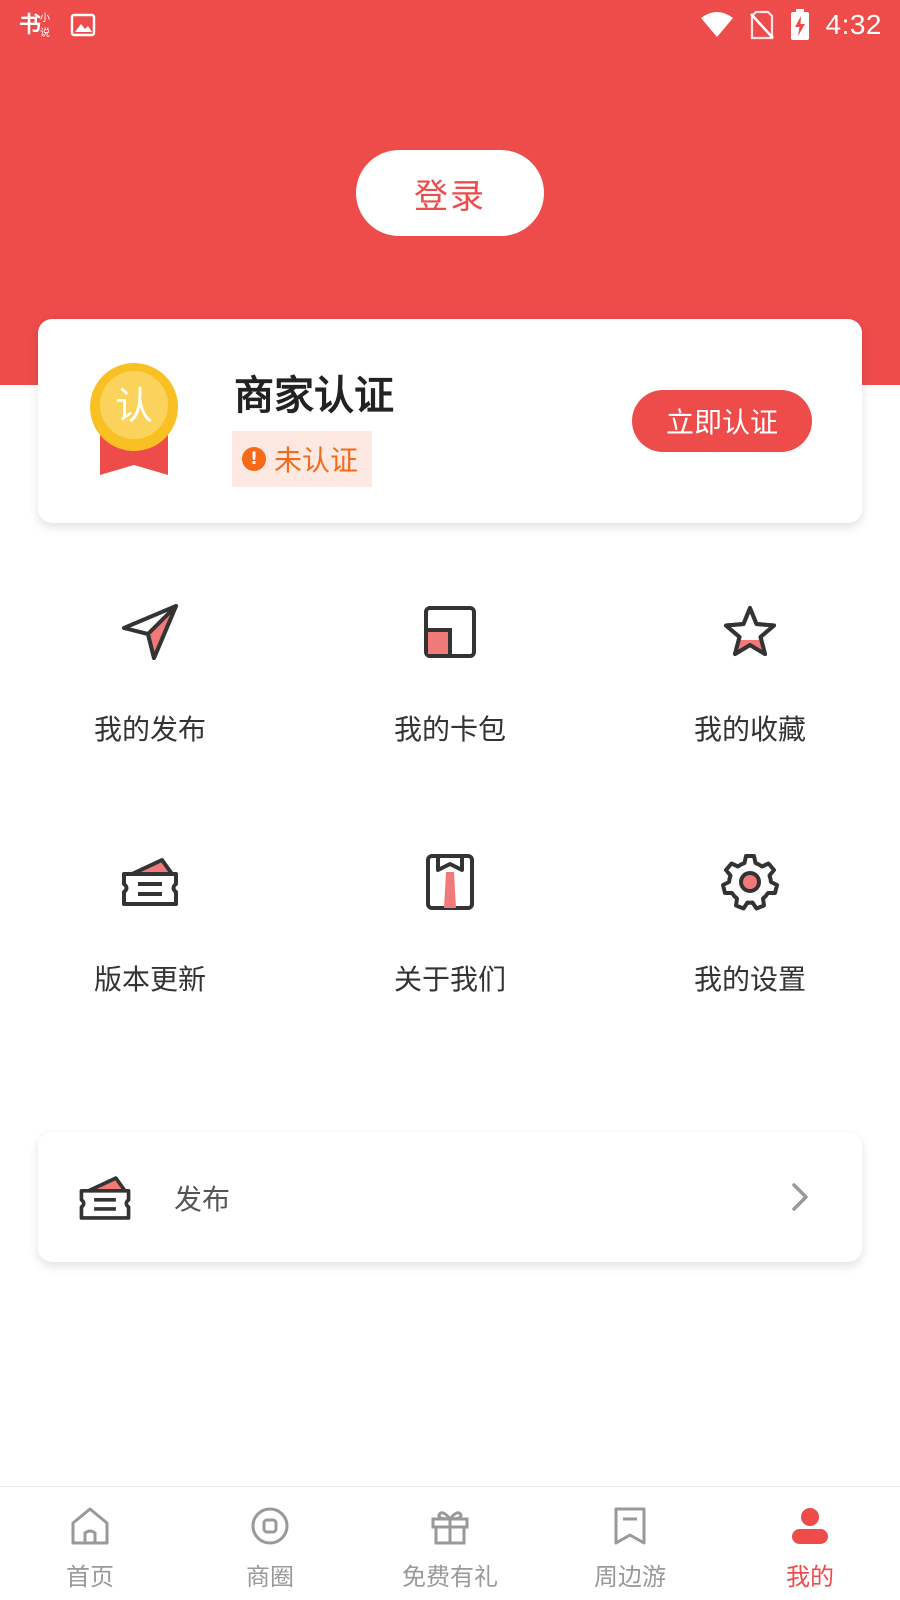  I want to click on nav-label: 商圈, so click(270, 1577).